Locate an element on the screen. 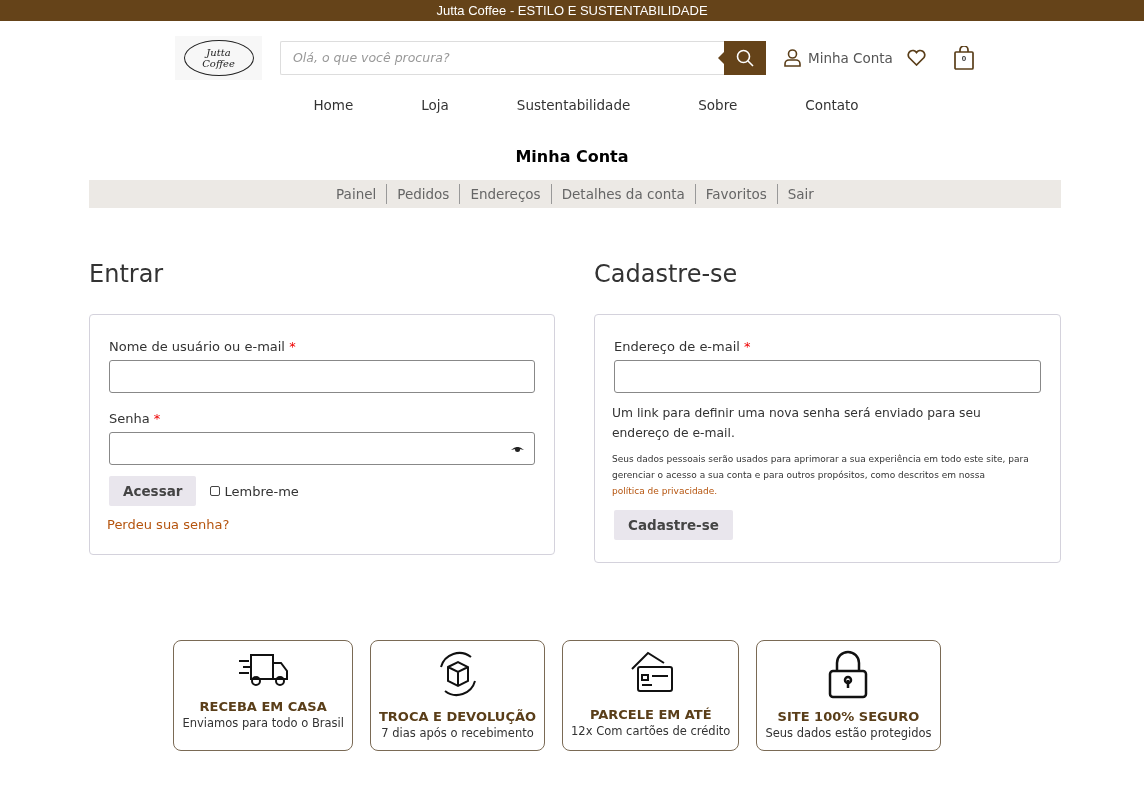  account-menu-link: Sair is located at coordinates (800, 194).